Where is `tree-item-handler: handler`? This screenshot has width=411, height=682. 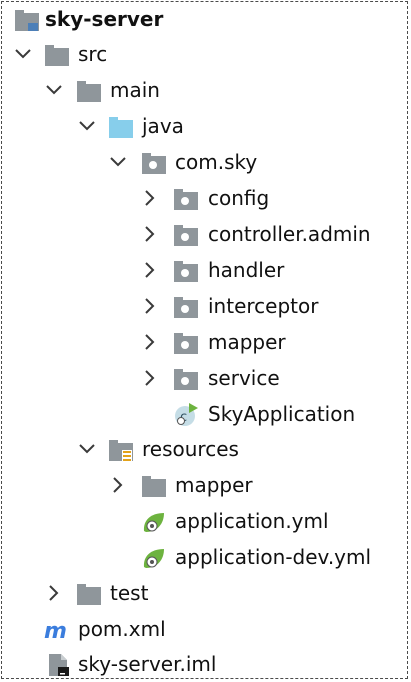 tree-item-handler: handler is located at coordinates (204, 270).